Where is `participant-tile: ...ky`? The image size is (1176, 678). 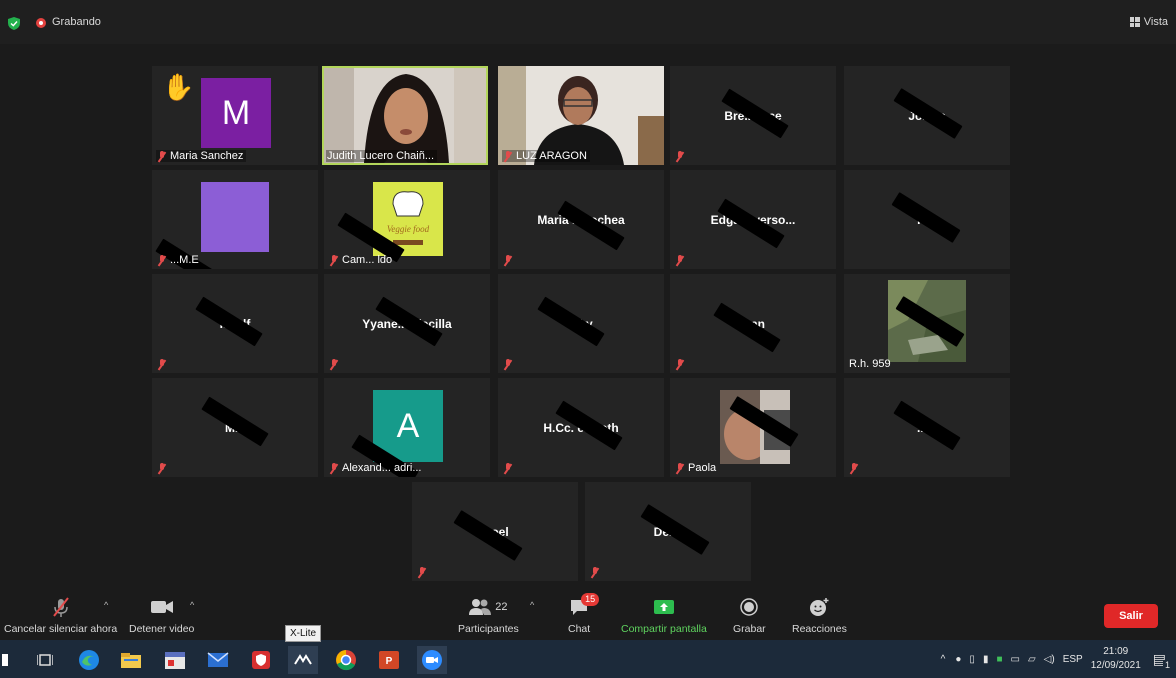 participant-tile: ...ky is located at coordinates (581, 323).